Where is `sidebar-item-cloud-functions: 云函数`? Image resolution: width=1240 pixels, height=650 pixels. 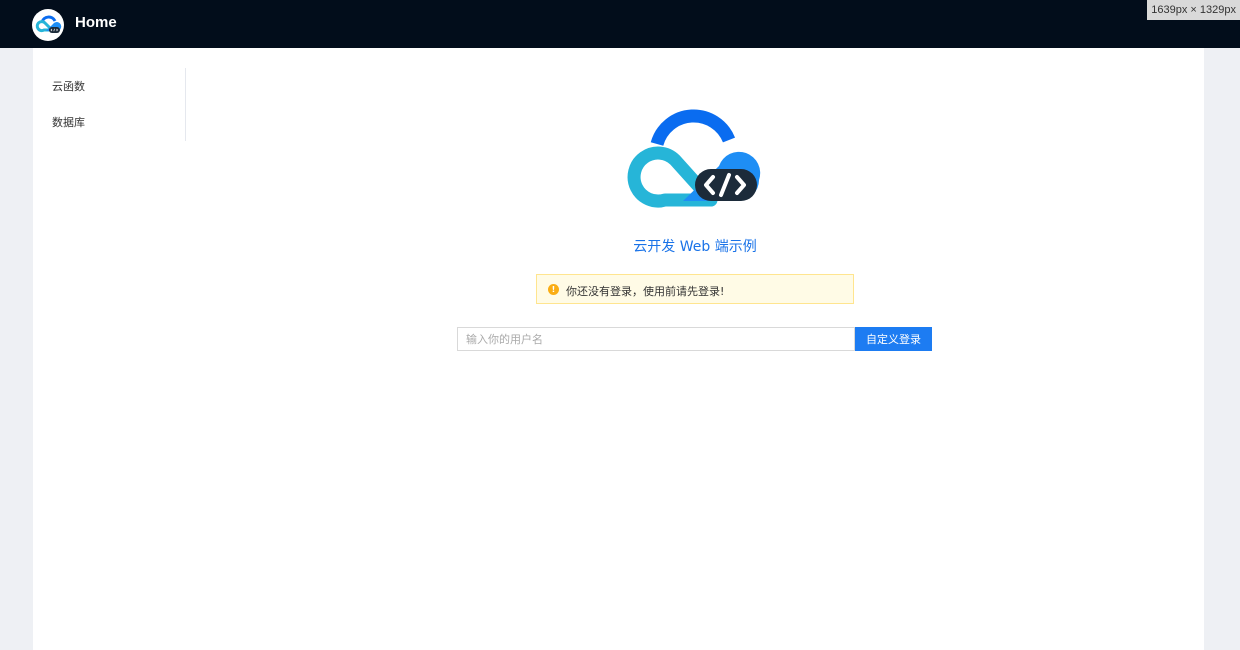 sidebar-item-cloud-functions: 云函数 is located at coordinates (68, 86).